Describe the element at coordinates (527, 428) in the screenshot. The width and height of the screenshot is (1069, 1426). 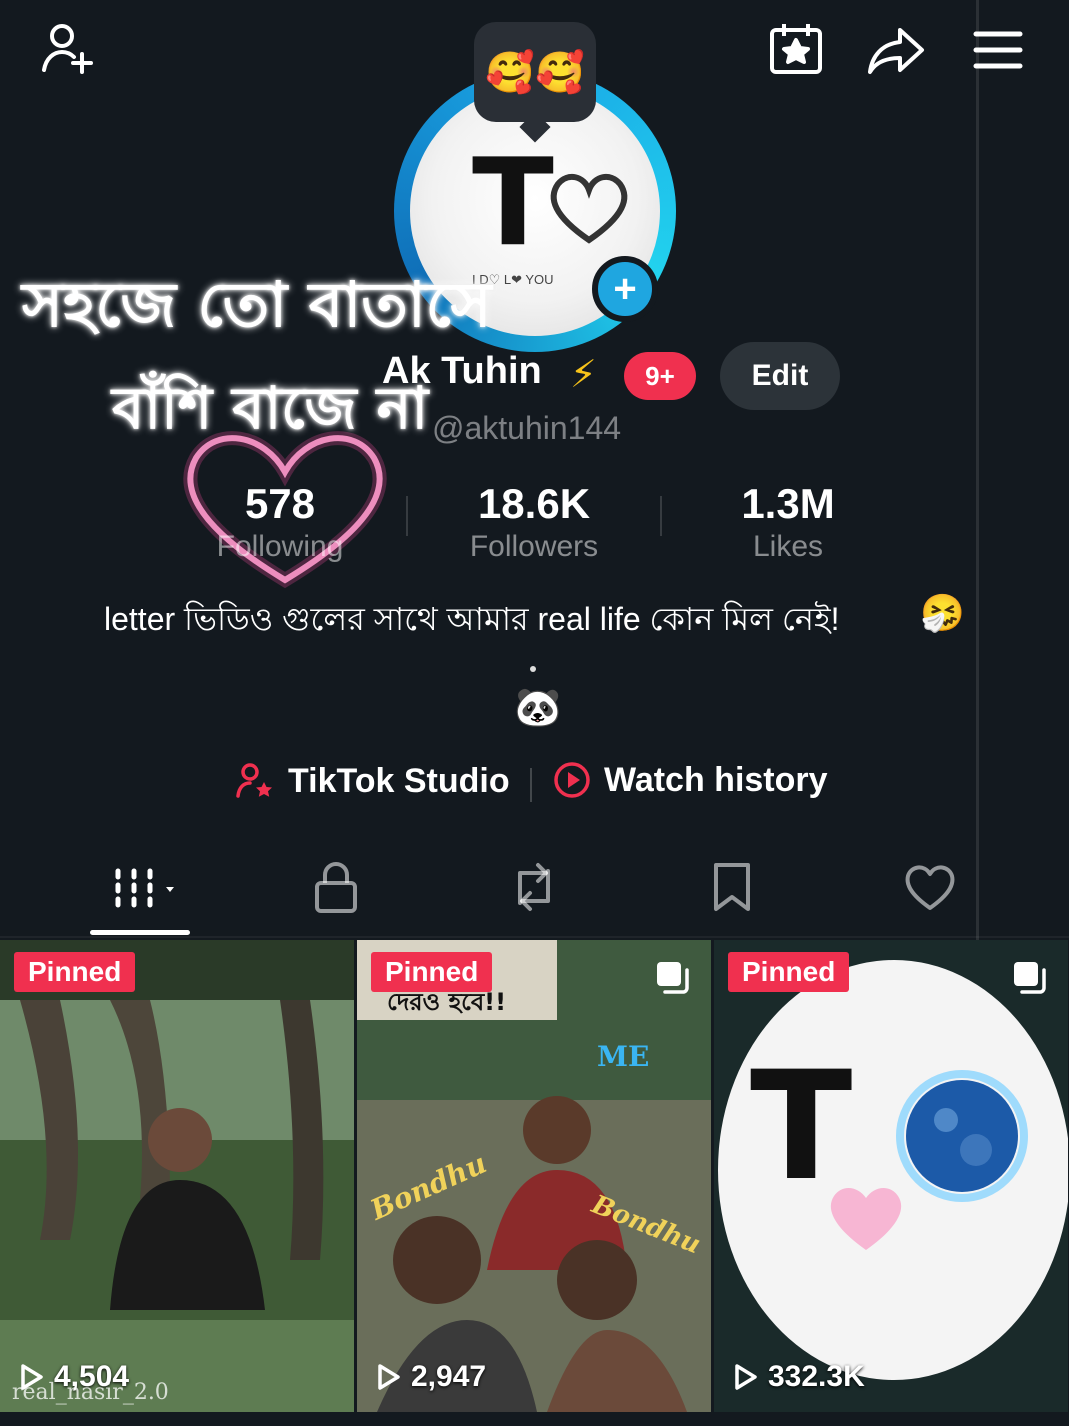
I see `profile-handle: @aktuhin144` at that location.